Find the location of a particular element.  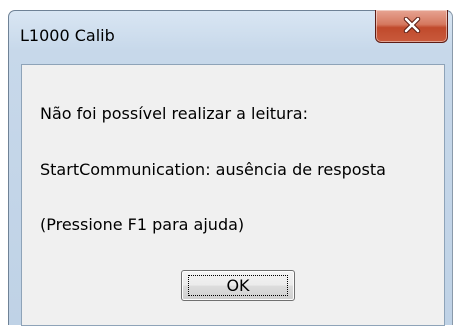

window-title: L1000 Calib is located at coordinates (67, 35).